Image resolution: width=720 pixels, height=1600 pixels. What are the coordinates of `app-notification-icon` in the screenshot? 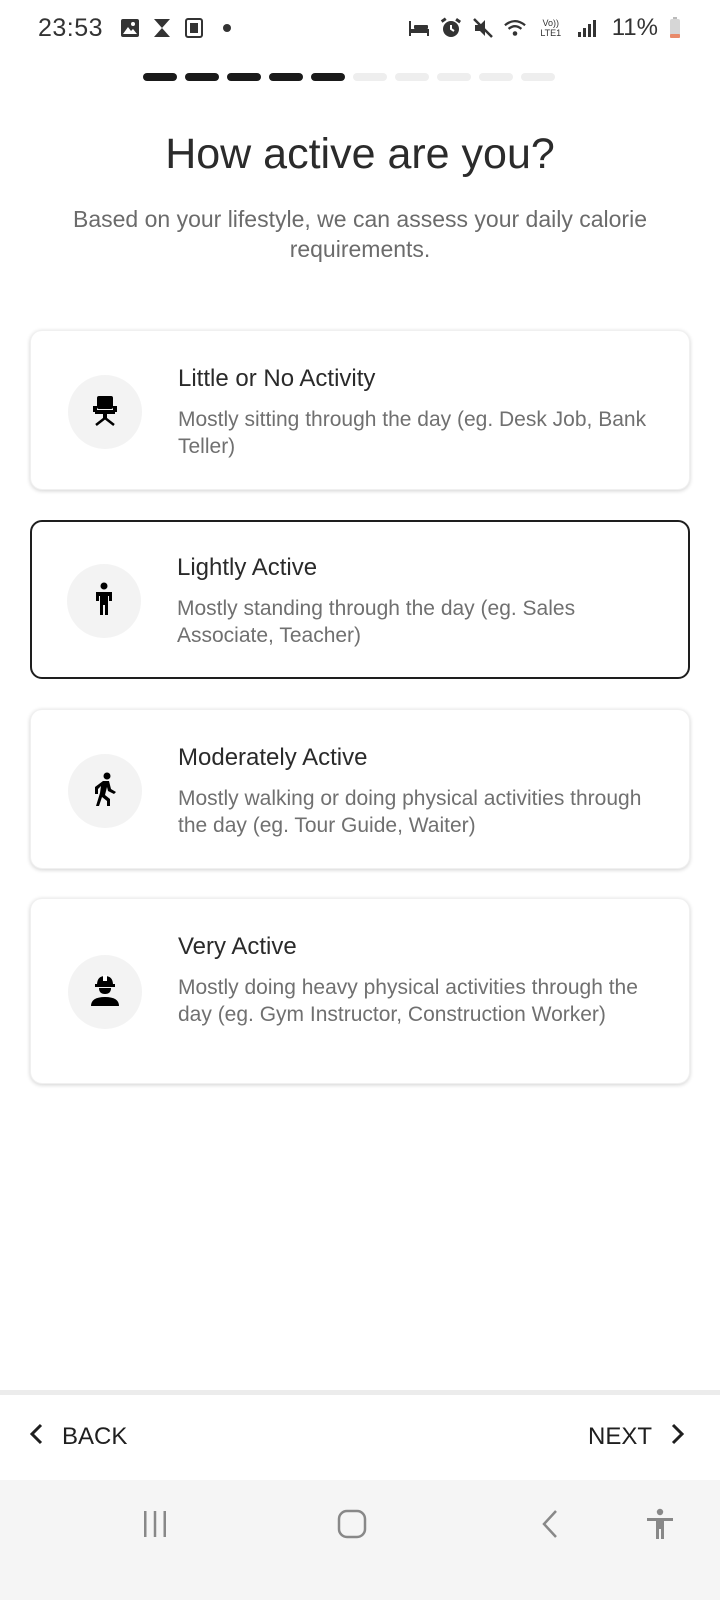 It's located at (194, 28).